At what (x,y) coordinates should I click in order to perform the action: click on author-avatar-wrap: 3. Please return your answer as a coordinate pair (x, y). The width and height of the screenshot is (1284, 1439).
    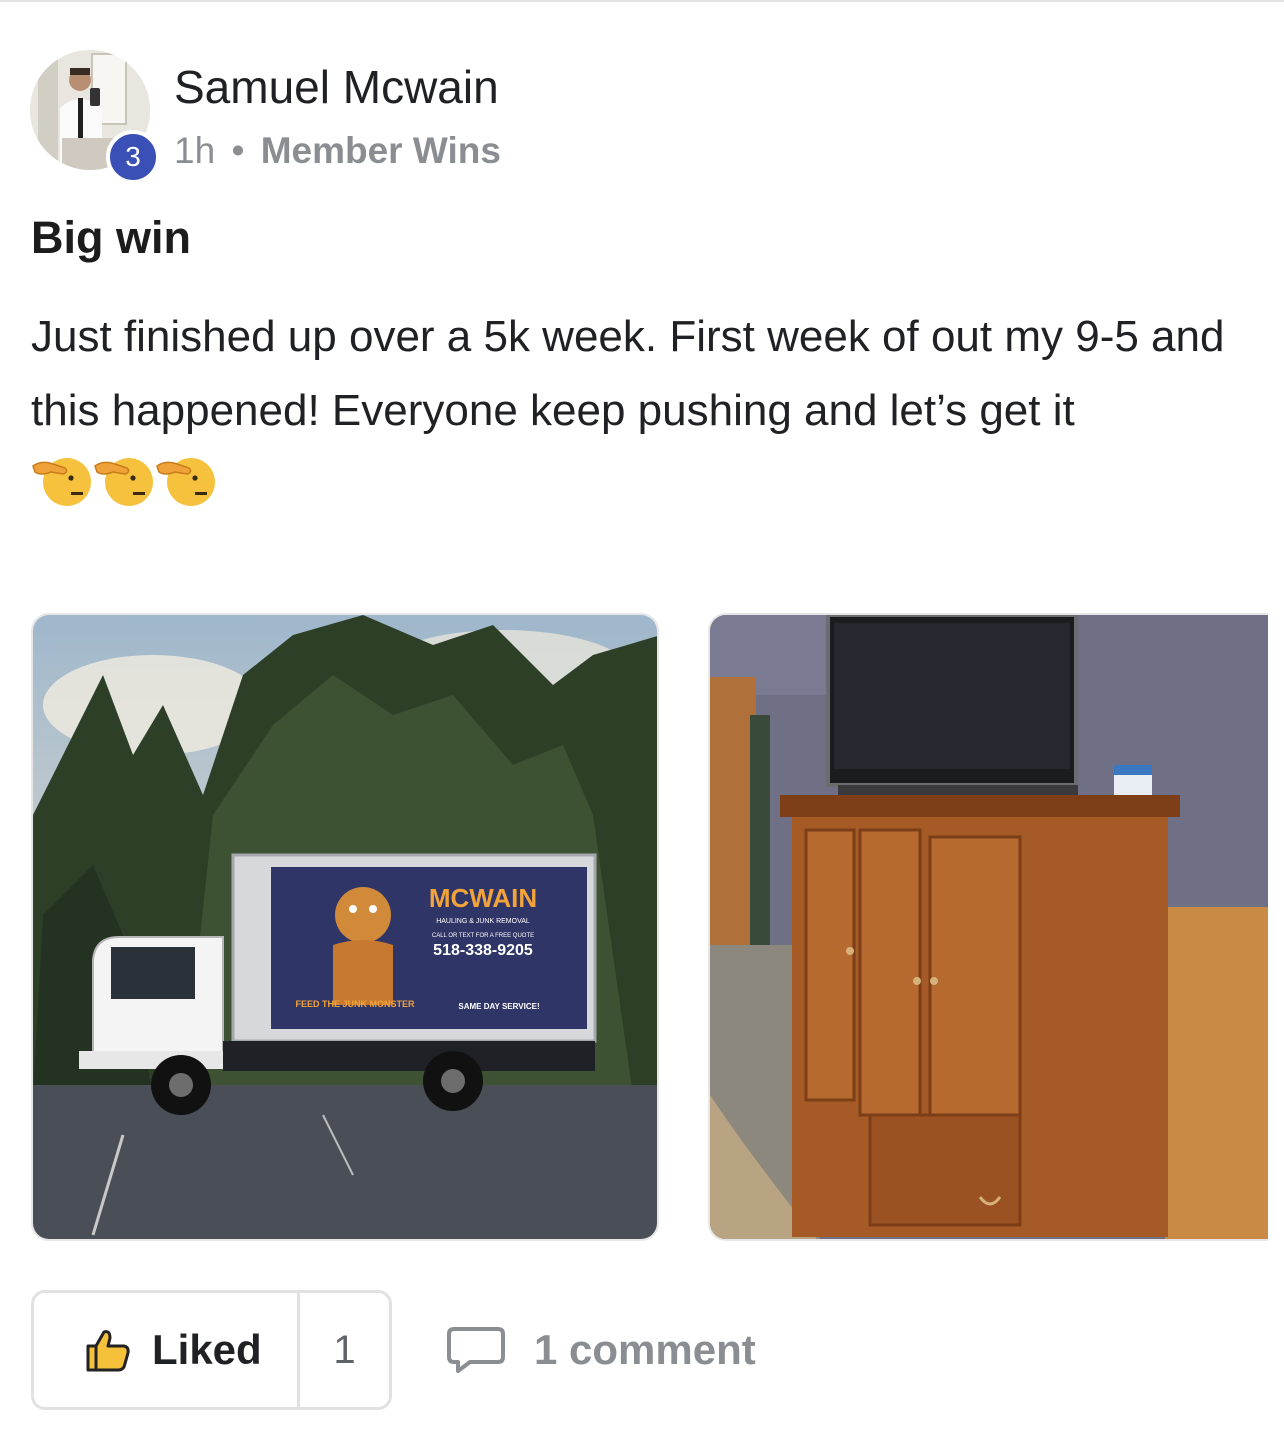
    Looking at the image, I should click on (95, 117).